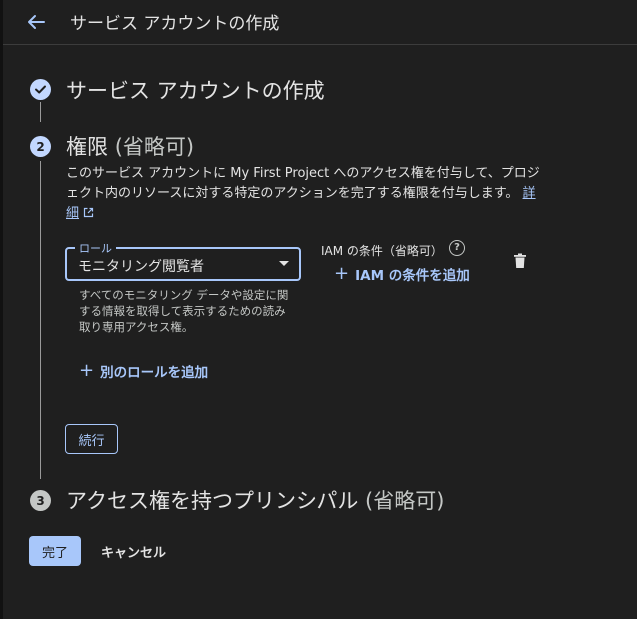 The height and width of the screenshot is (619, 637). What do you see at coordinates (40, 146) in the screenshot?
I see `step2-number-icon: 2` at bounding box center [40, 146].